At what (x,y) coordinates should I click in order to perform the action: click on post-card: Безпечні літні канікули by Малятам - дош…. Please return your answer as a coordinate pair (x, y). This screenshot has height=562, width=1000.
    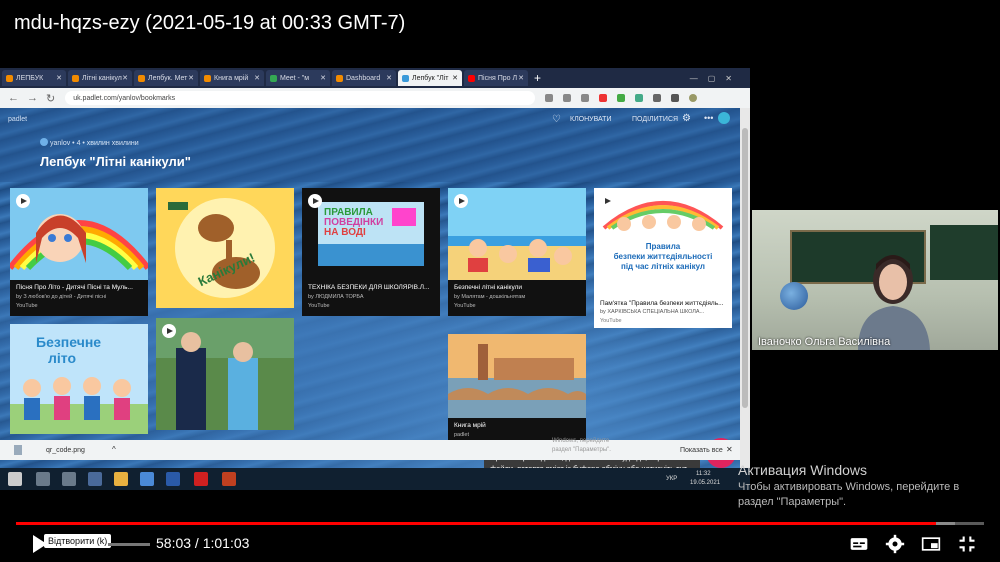
    Looking at the image, I should click on (517, 252).